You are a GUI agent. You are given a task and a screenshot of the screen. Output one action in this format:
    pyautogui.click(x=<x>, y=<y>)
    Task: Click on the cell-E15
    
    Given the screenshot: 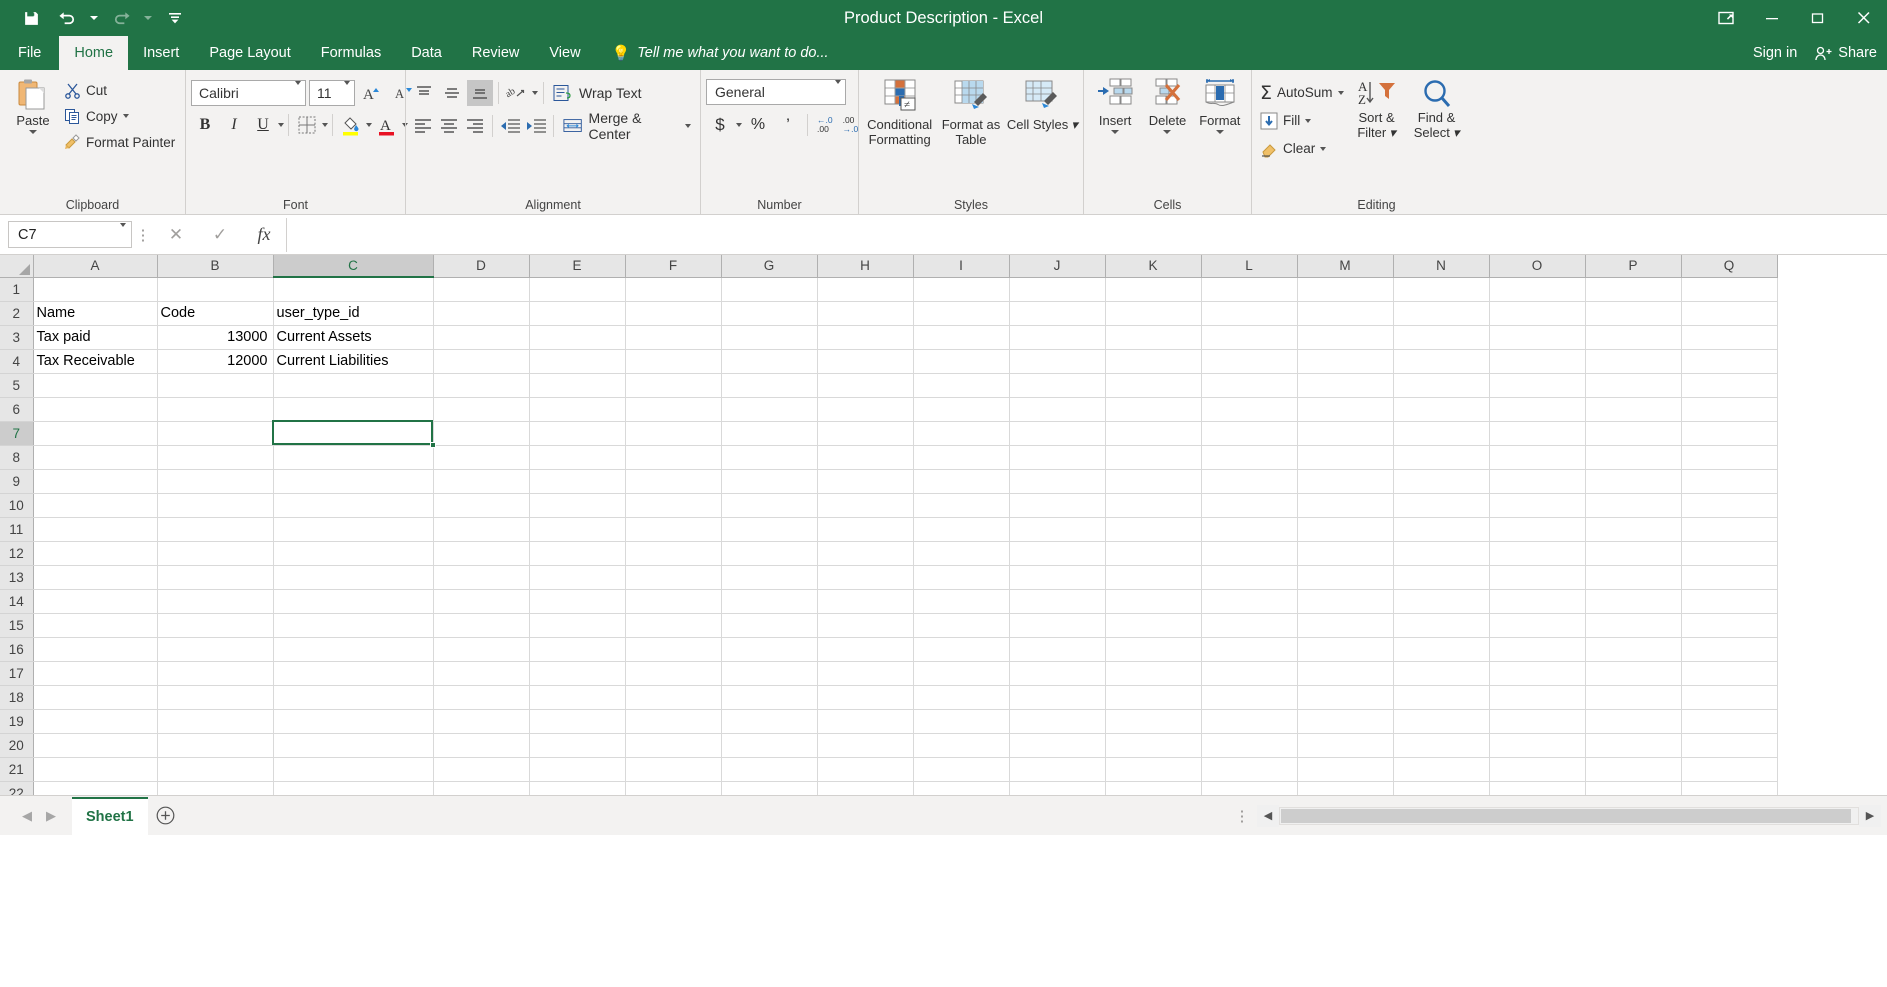 What is the action you would take?
    pyautogui.click(x=577, y=625)
    